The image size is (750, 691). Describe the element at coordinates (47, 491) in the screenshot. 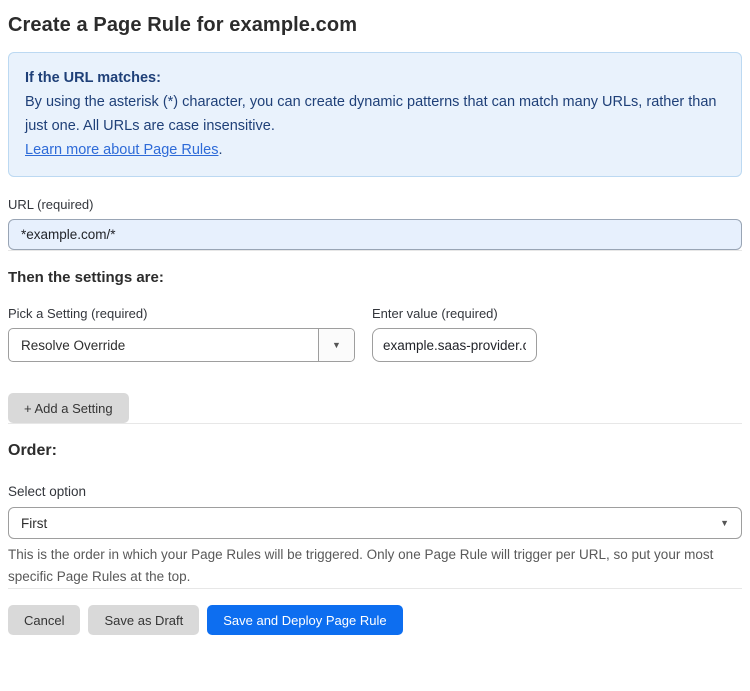

I see `order-select-label: Select option` at that location.